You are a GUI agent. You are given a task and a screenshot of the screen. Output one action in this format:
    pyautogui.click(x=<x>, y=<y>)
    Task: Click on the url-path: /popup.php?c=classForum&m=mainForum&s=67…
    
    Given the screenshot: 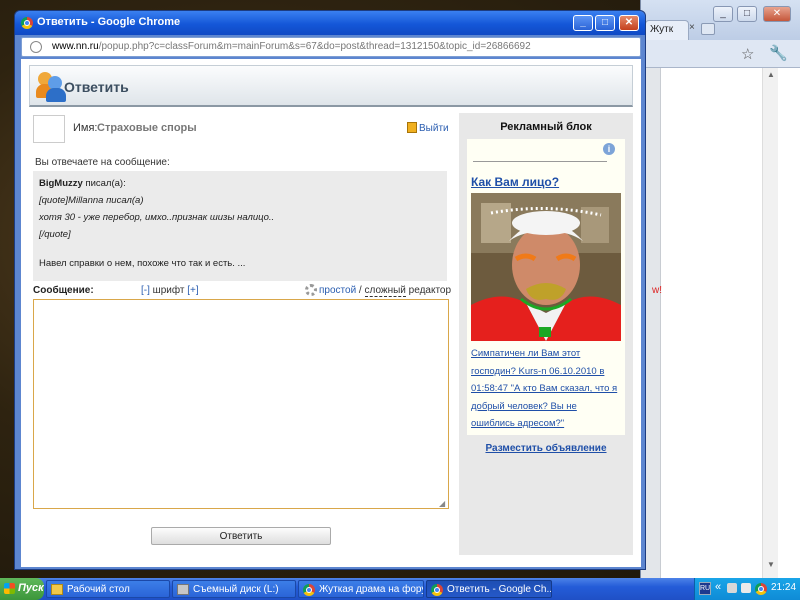 What is the action you would take?
    pyautogui.click(x=314, y=46)
    